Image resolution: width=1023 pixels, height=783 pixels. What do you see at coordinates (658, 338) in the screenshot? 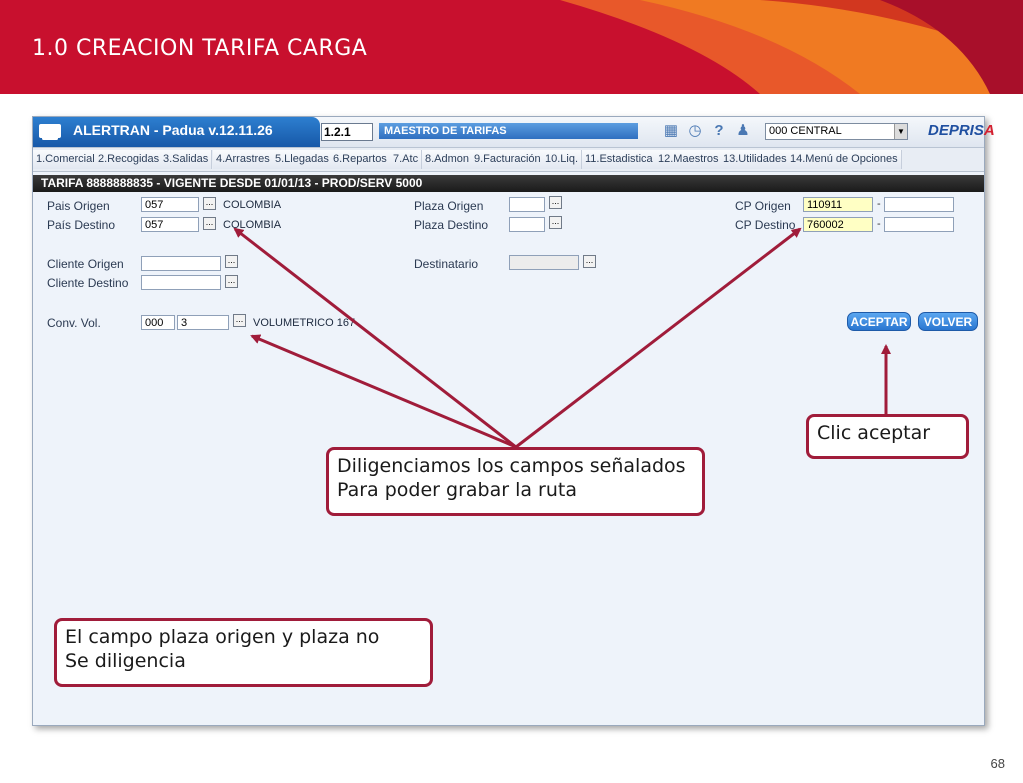
I see `arrow-to-cp-destino` at bounding box center [658, 338].